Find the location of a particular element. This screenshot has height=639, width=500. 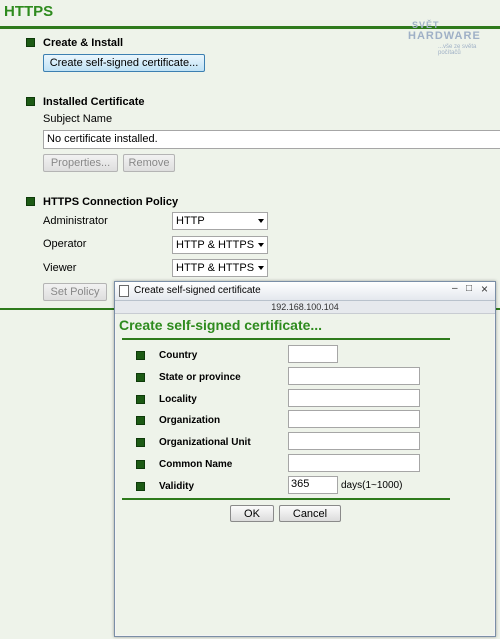

dialog-address-bar: 192.168.100.104 is located at coordinates (305, 307).